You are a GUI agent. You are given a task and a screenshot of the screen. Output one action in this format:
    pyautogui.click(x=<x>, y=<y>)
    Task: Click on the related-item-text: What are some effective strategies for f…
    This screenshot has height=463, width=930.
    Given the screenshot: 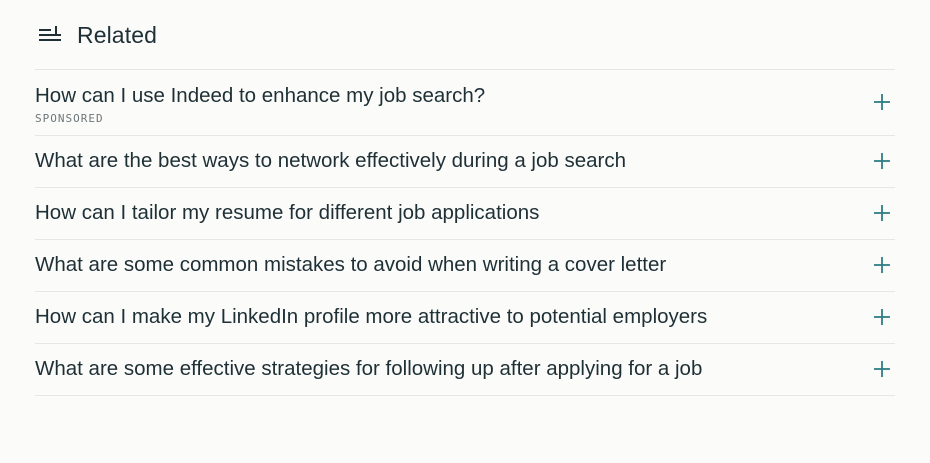 What is the action you would take?
    pyautogui.click(x=368, y=369)
    